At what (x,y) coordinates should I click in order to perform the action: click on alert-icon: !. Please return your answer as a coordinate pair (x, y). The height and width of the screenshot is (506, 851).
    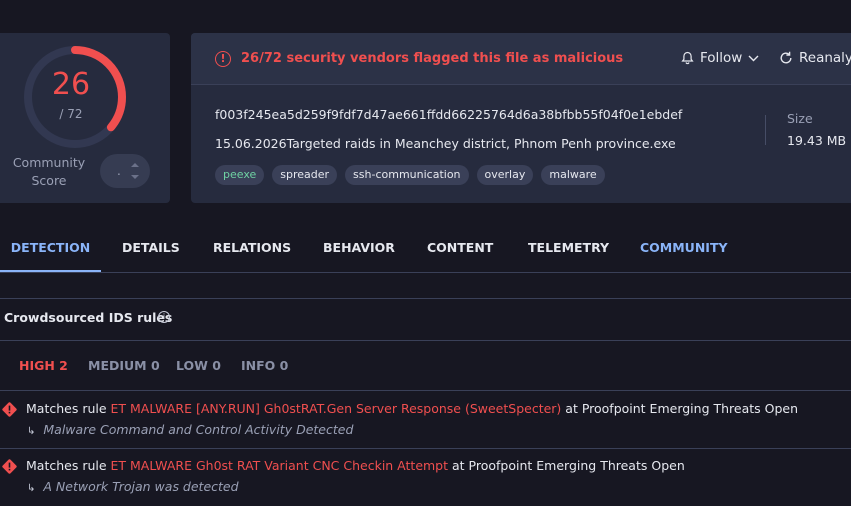
    Looking at the image, I should click on (223, 59).